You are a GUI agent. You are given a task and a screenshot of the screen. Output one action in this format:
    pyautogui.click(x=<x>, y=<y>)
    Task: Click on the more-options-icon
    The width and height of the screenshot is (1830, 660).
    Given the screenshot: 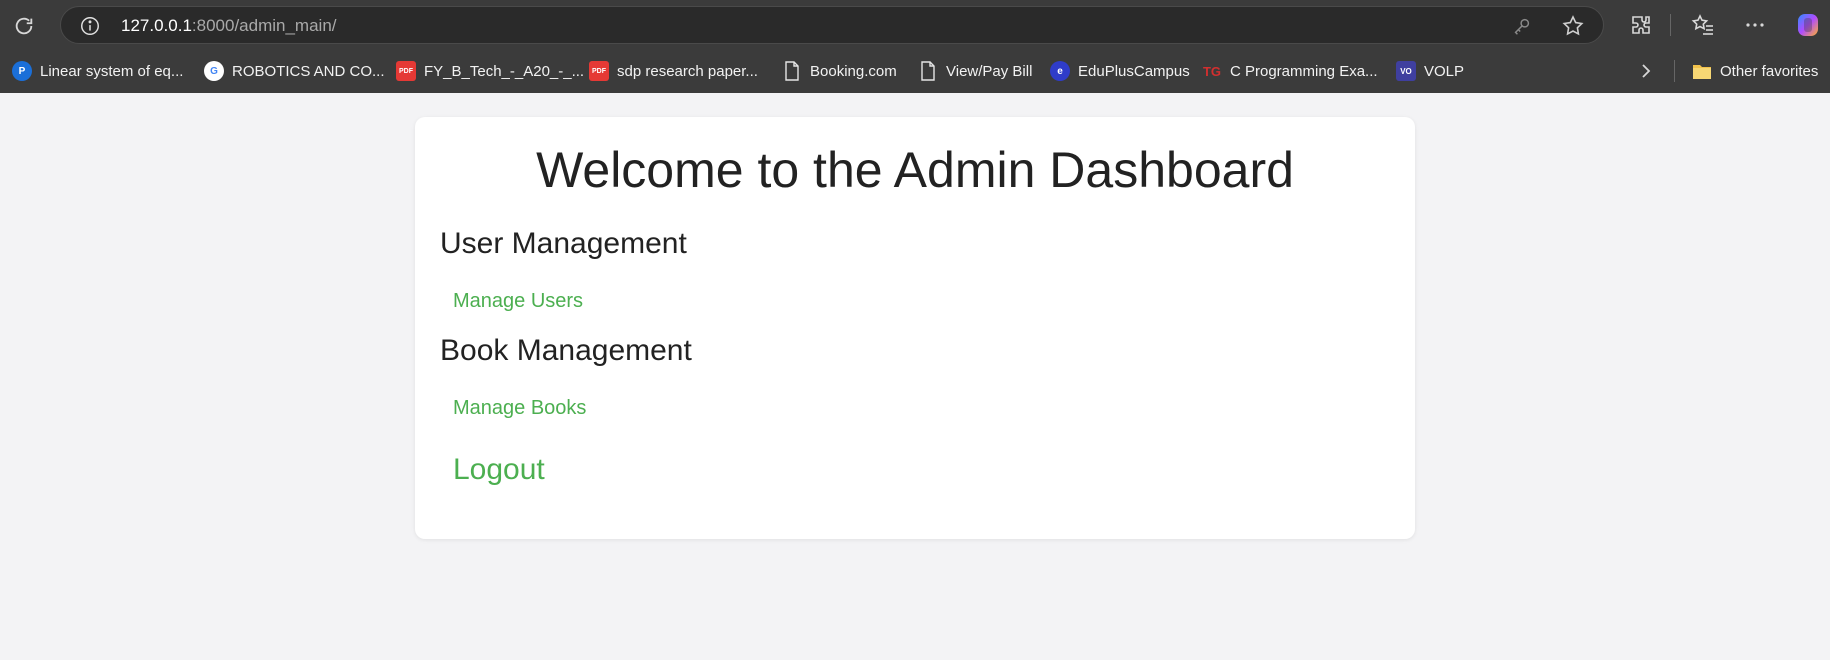 What is the action you would take?
    pyautogui.click(x=1755, y=25)
    